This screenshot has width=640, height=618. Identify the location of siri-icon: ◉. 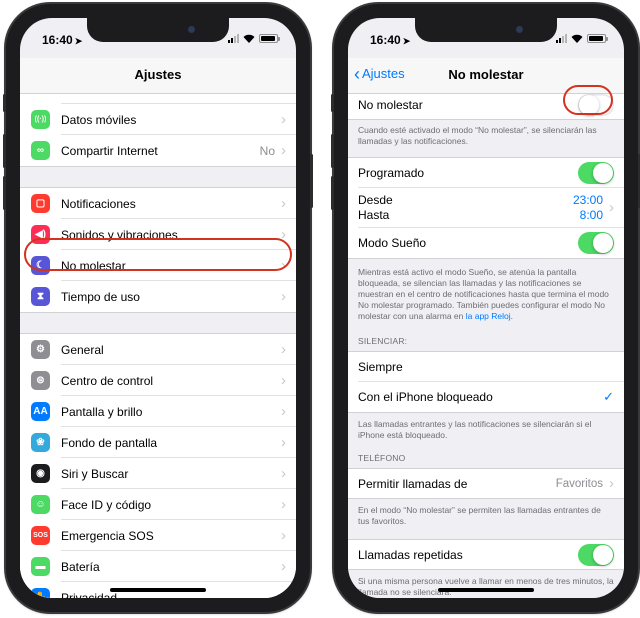
(40, 473).